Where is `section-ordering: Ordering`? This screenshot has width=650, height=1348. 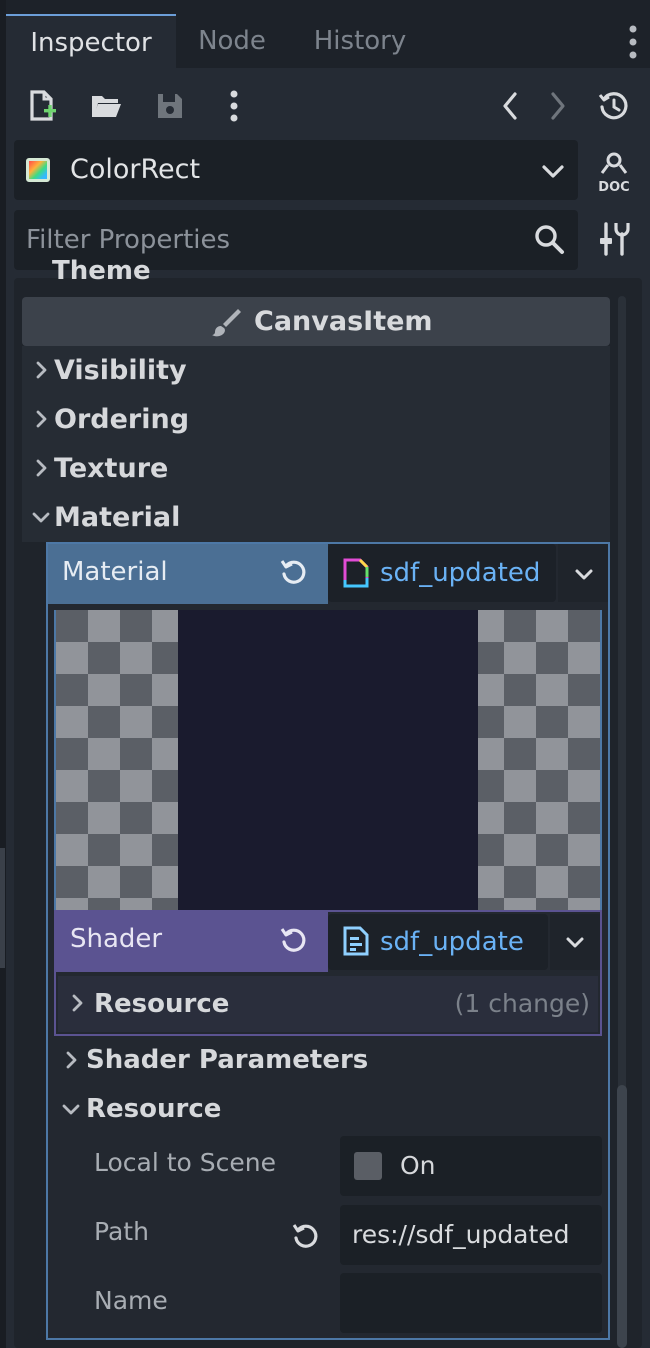
section-ordering: Ordering is located at coordinates (316, 419).